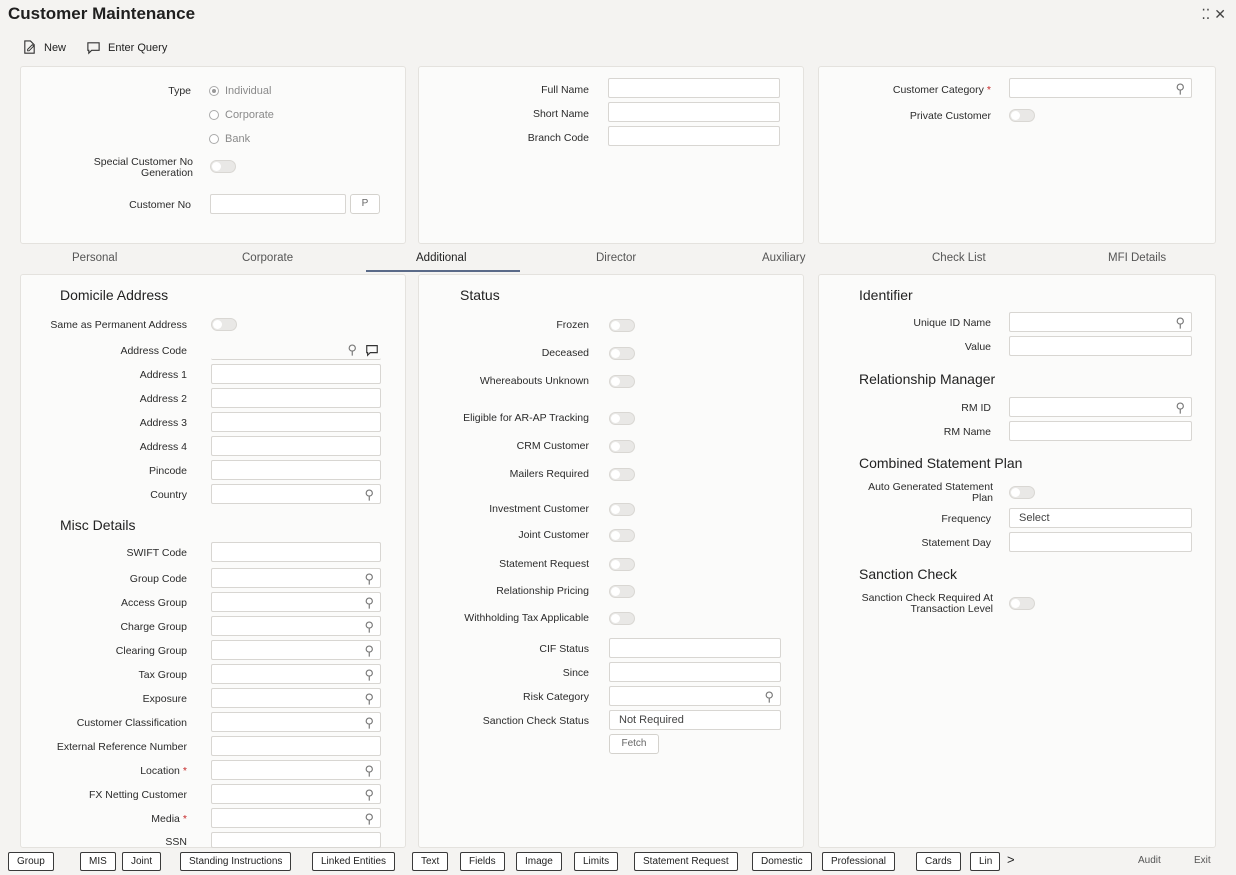 The width and height of the screenshot is (1236, 875). I want to click on fields-button: Fields, so click(482, 861).